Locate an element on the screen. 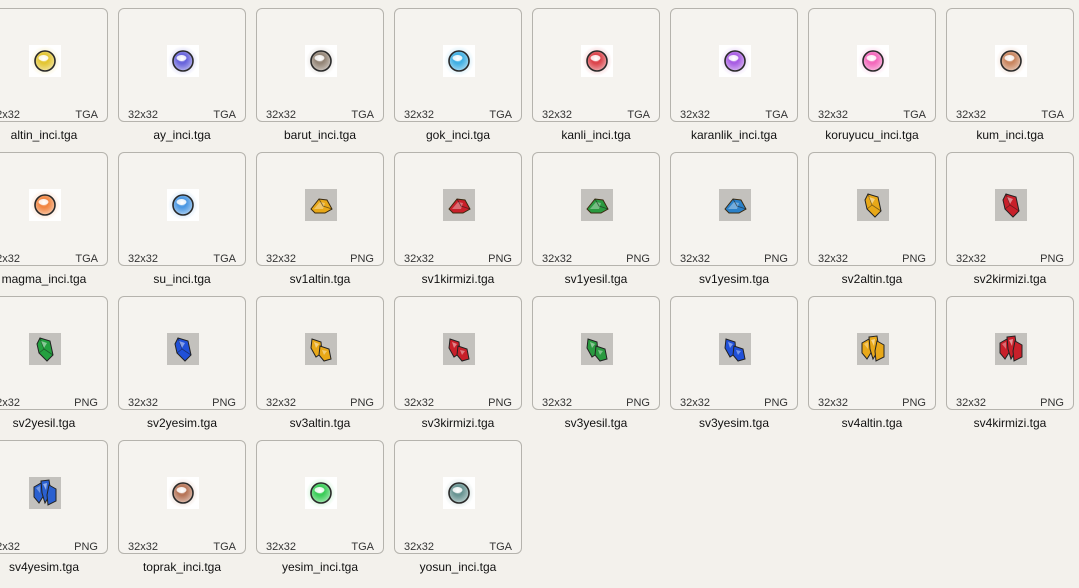 The width and height of the screenshot is (1079, 588). file-name: sv3altin.tga is located at coordinates (320, 423).